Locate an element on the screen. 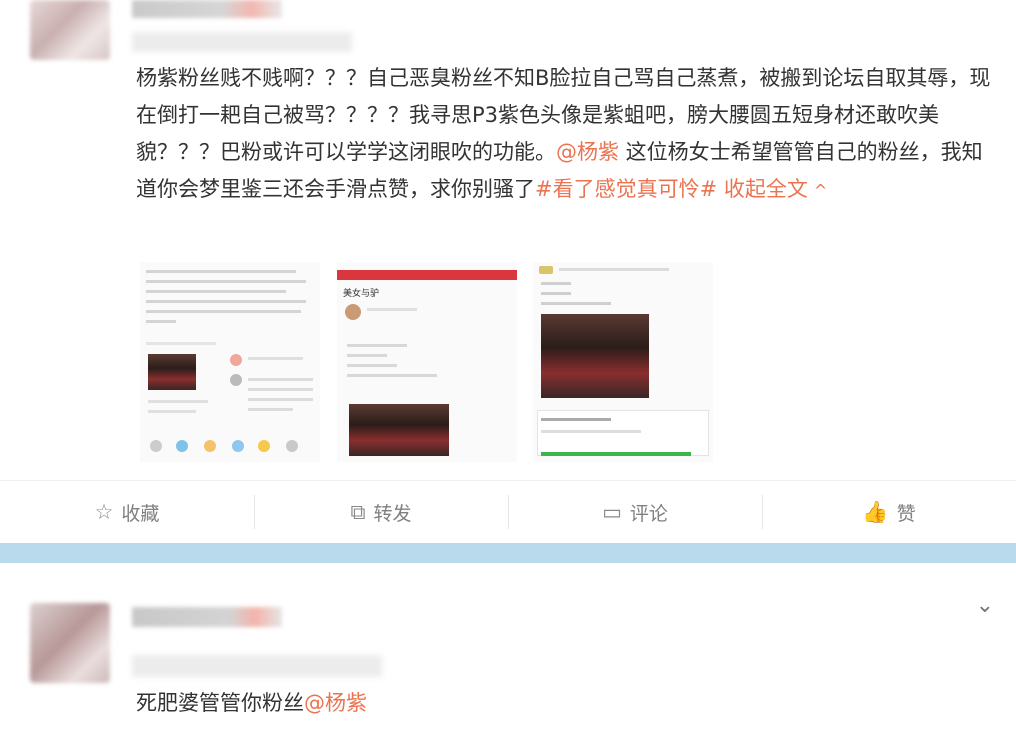  post-meta-blurred is located at coordinates (242, 42).